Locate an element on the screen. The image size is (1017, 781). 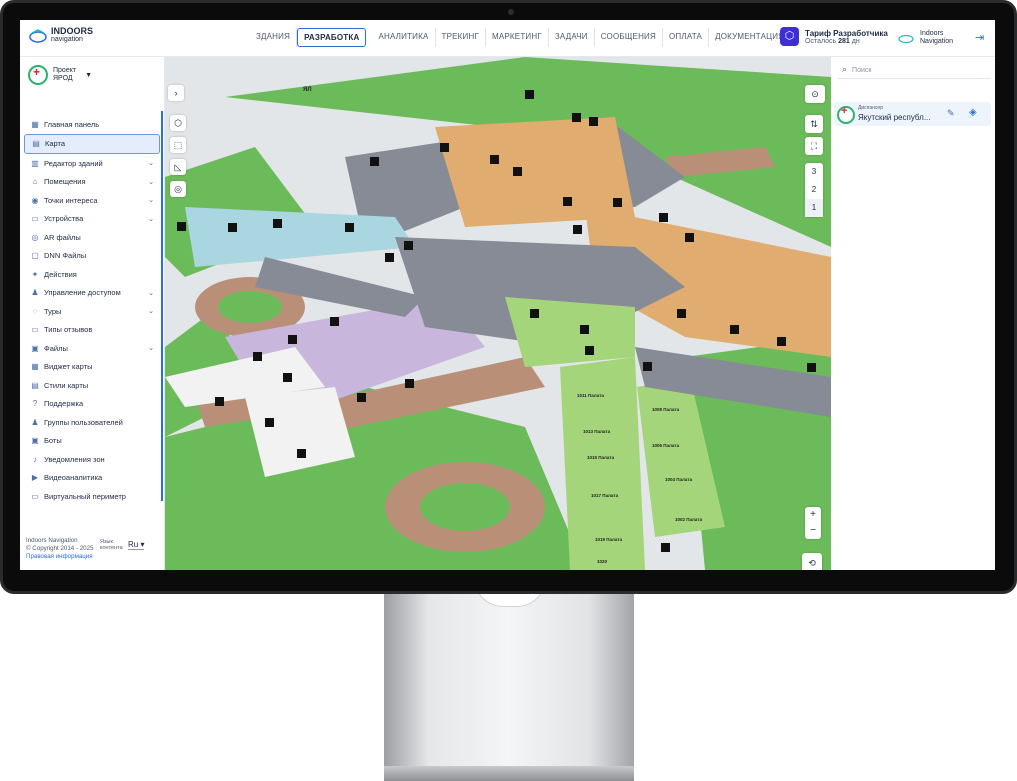
sidebar-item: ▢ DNN Файлы is located at coordinates (92, 256).